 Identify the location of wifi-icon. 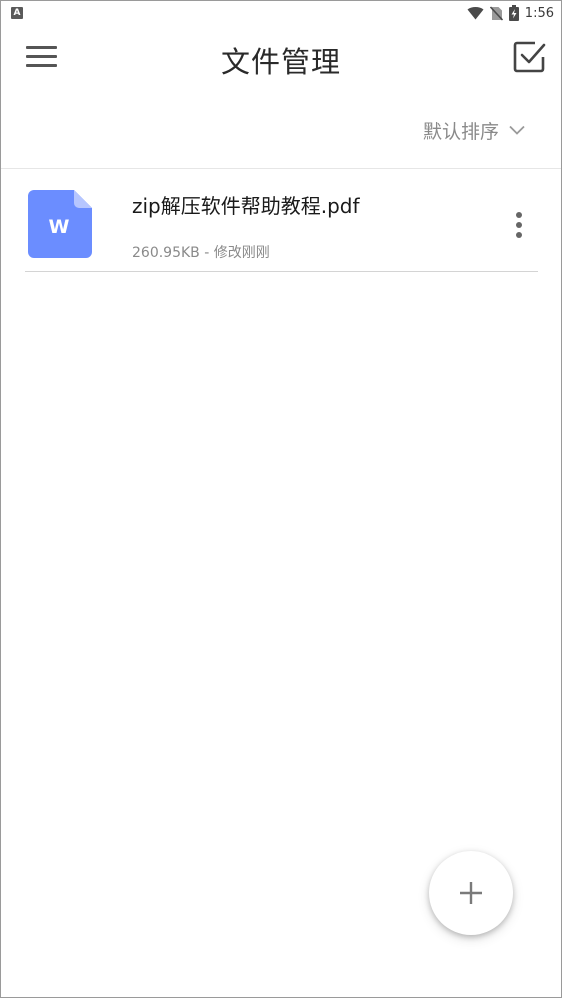
(475, 13).